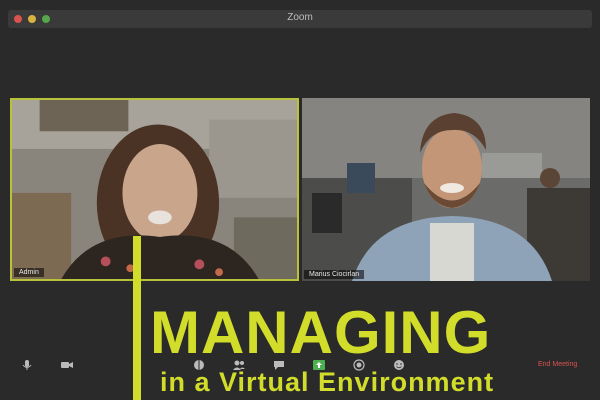  What do you see at coordinates (334, 274) in the screenshot?
I see `participant-name-label: Marius Ciocirlan` at bounding box center [334, 274].